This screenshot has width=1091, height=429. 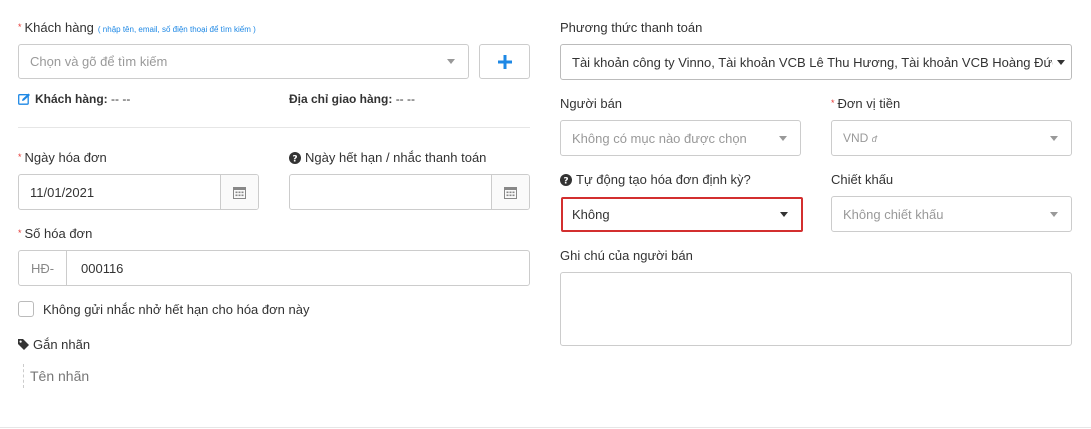 What do you see at coordinates (43, 268) in the screenshot?
I see `invoice-number-prefix: HĐ-` at bounding box center [43, 268].